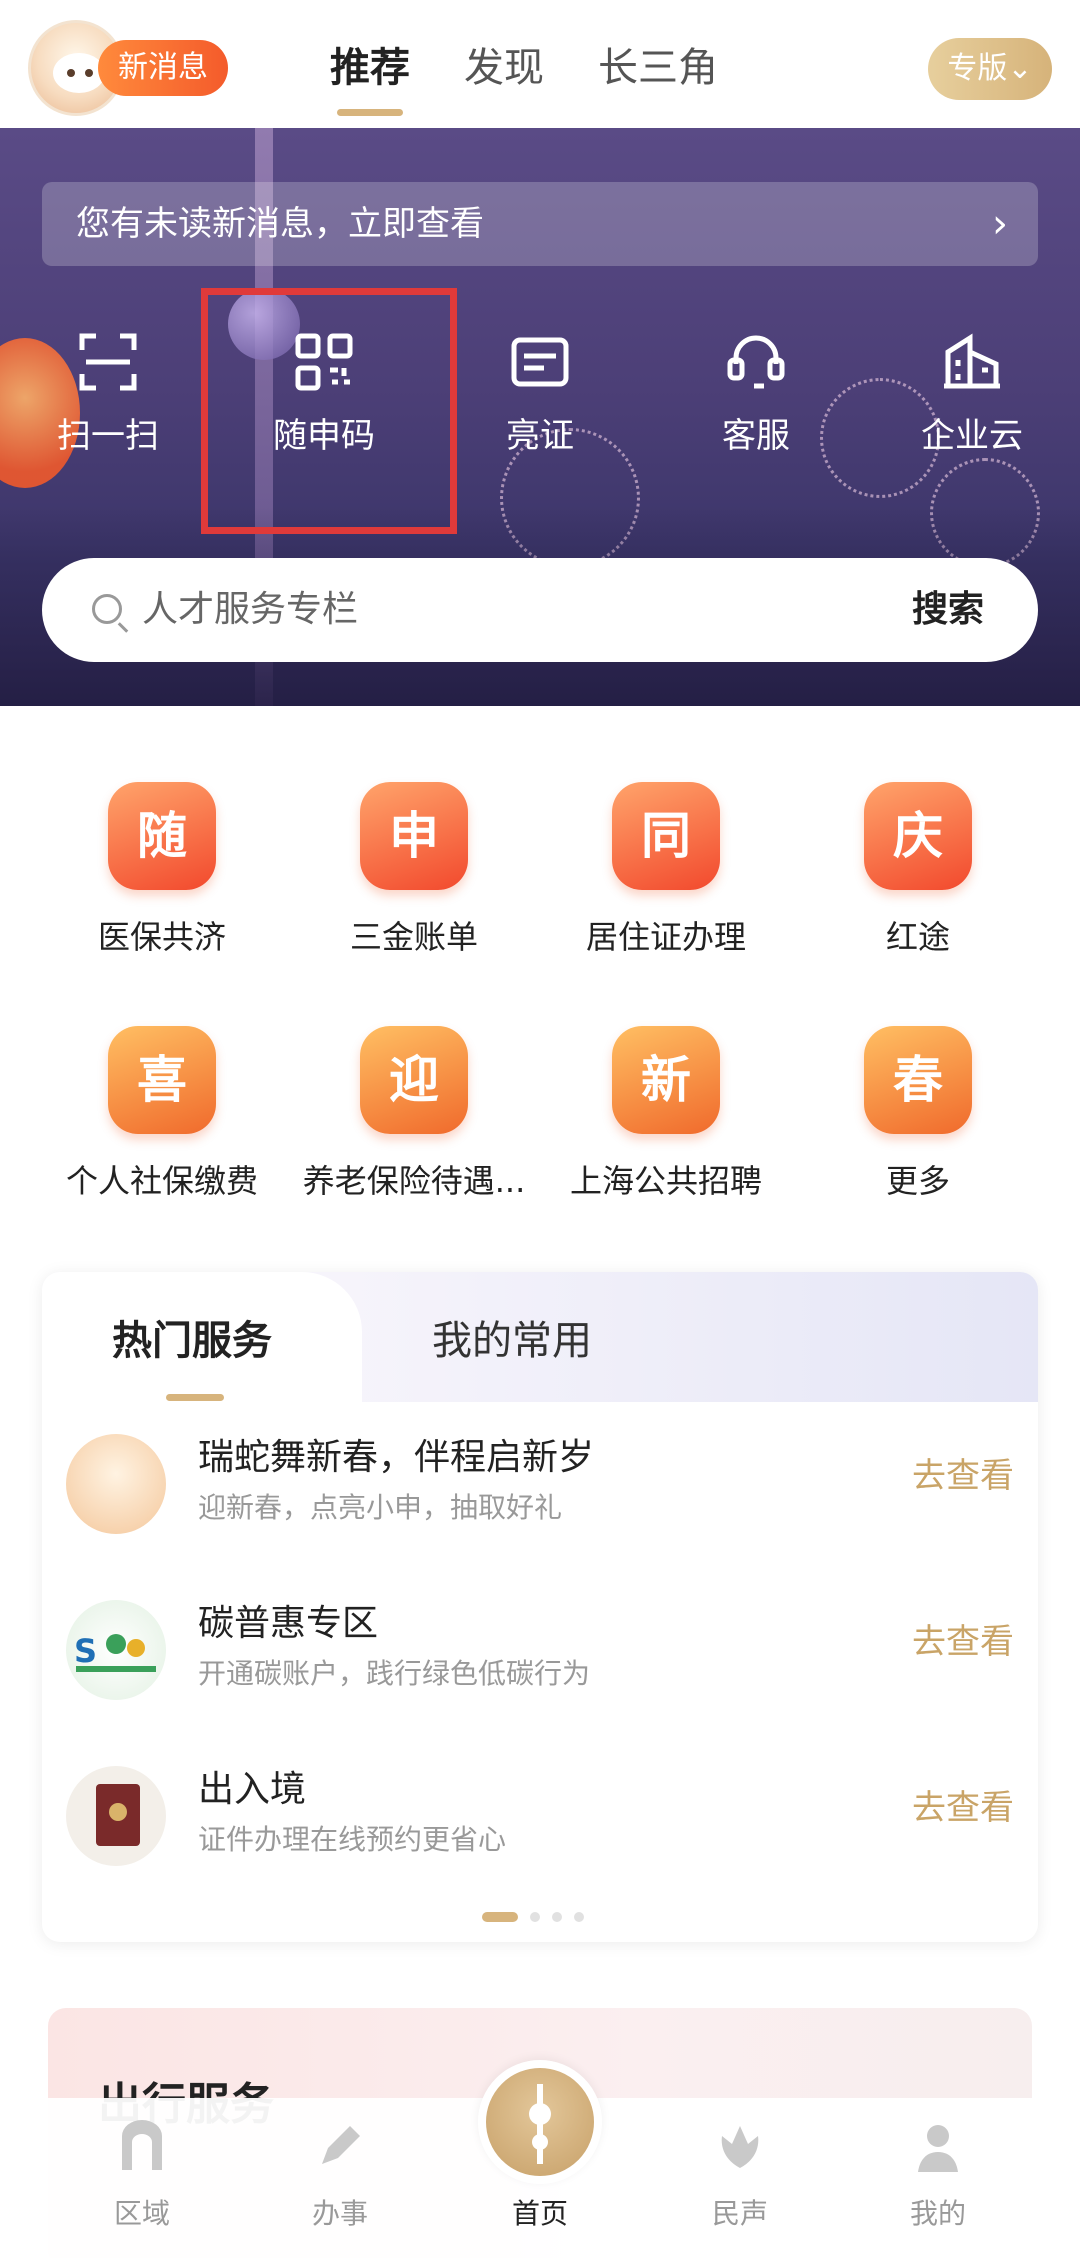  Describe the element at coordinates (540, 224) in the screenshot. I see `unread-notice-bar: 您有未读新消息，立即查看 ›` at that location.